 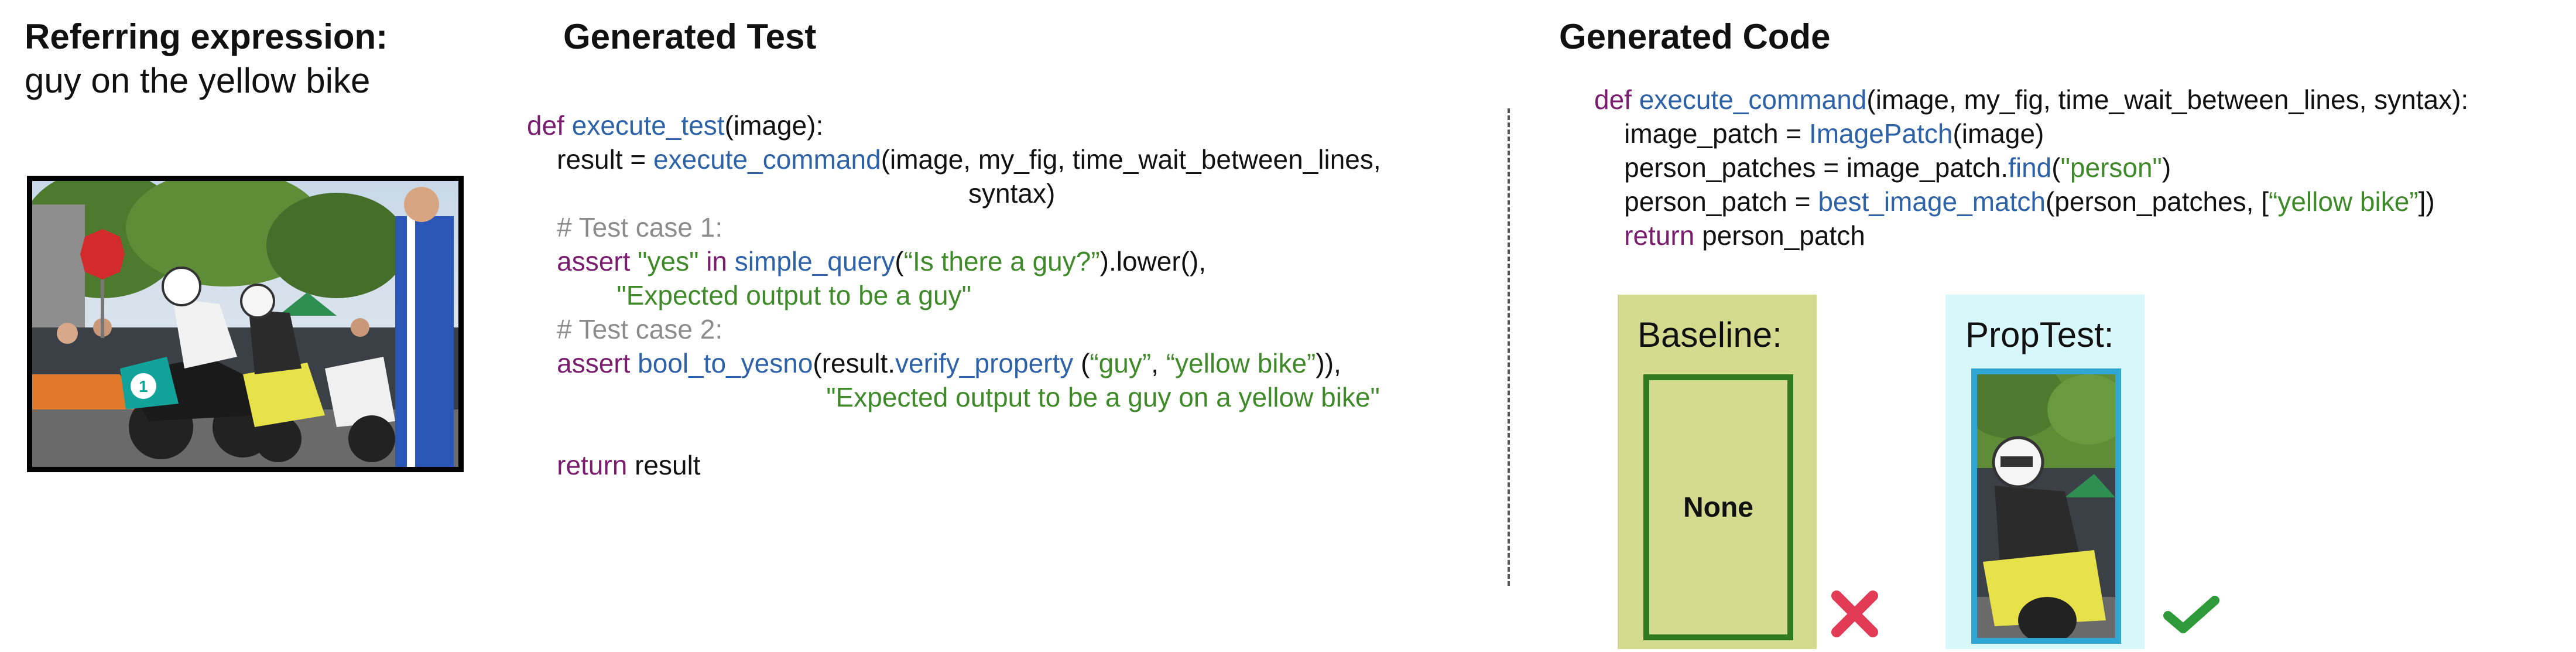 I want to click on code-token: image_patch =, so click(x=1701, y=133).